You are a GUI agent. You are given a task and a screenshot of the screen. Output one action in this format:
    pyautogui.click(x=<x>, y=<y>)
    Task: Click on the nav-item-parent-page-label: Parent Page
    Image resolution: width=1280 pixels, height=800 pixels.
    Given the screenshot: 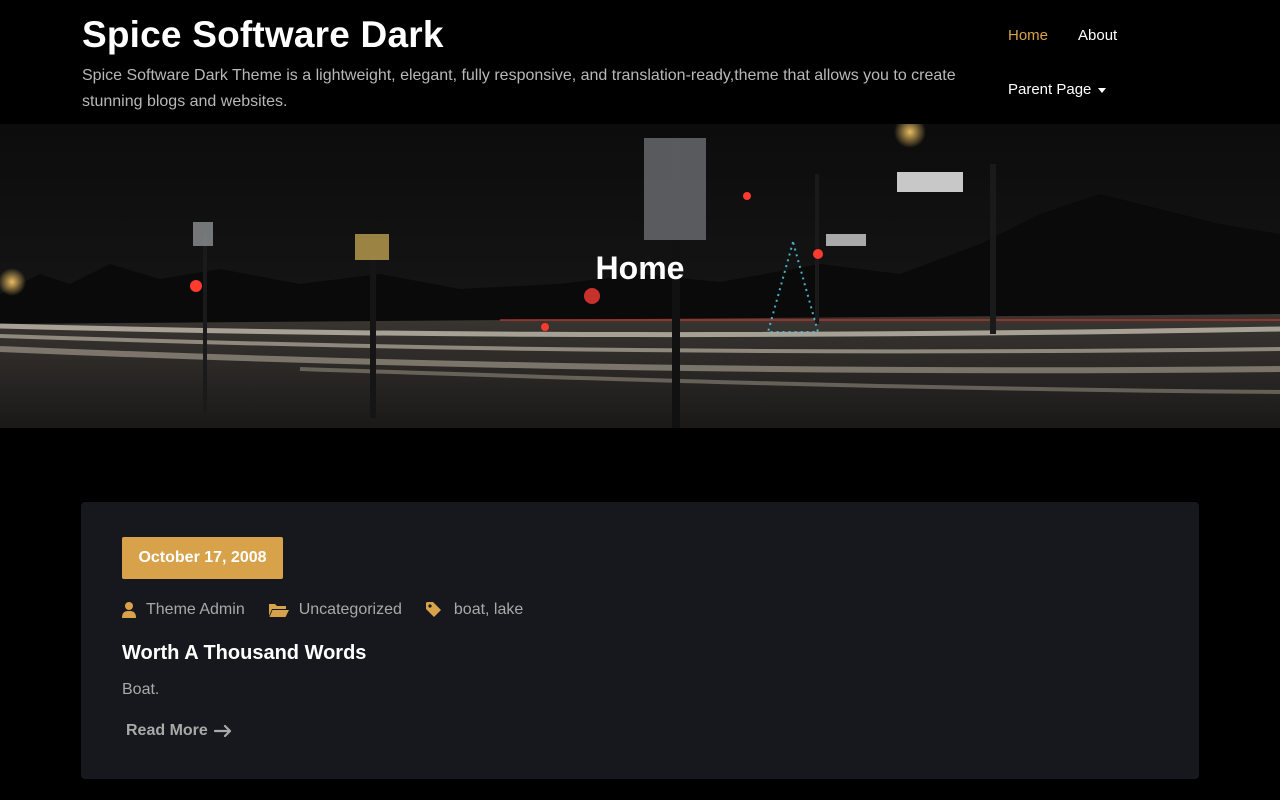 What is the action you would take?
    pyautogui.click(x=1050, y=89)
    